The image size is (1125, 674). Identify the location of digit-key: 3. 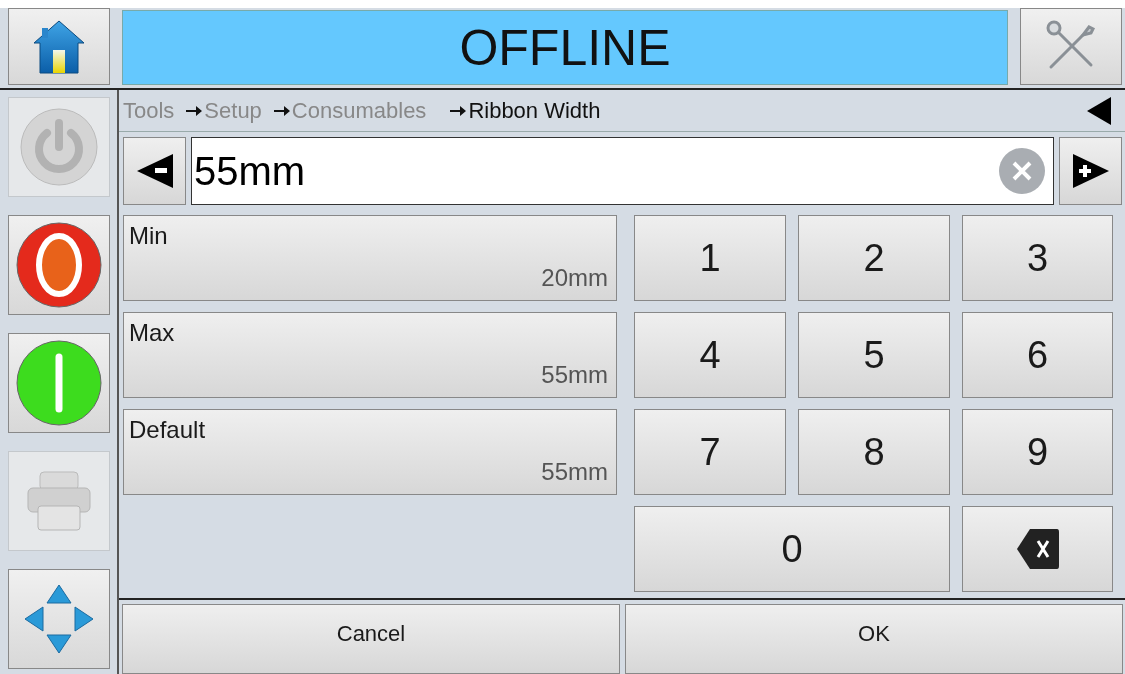
(1037, 258).